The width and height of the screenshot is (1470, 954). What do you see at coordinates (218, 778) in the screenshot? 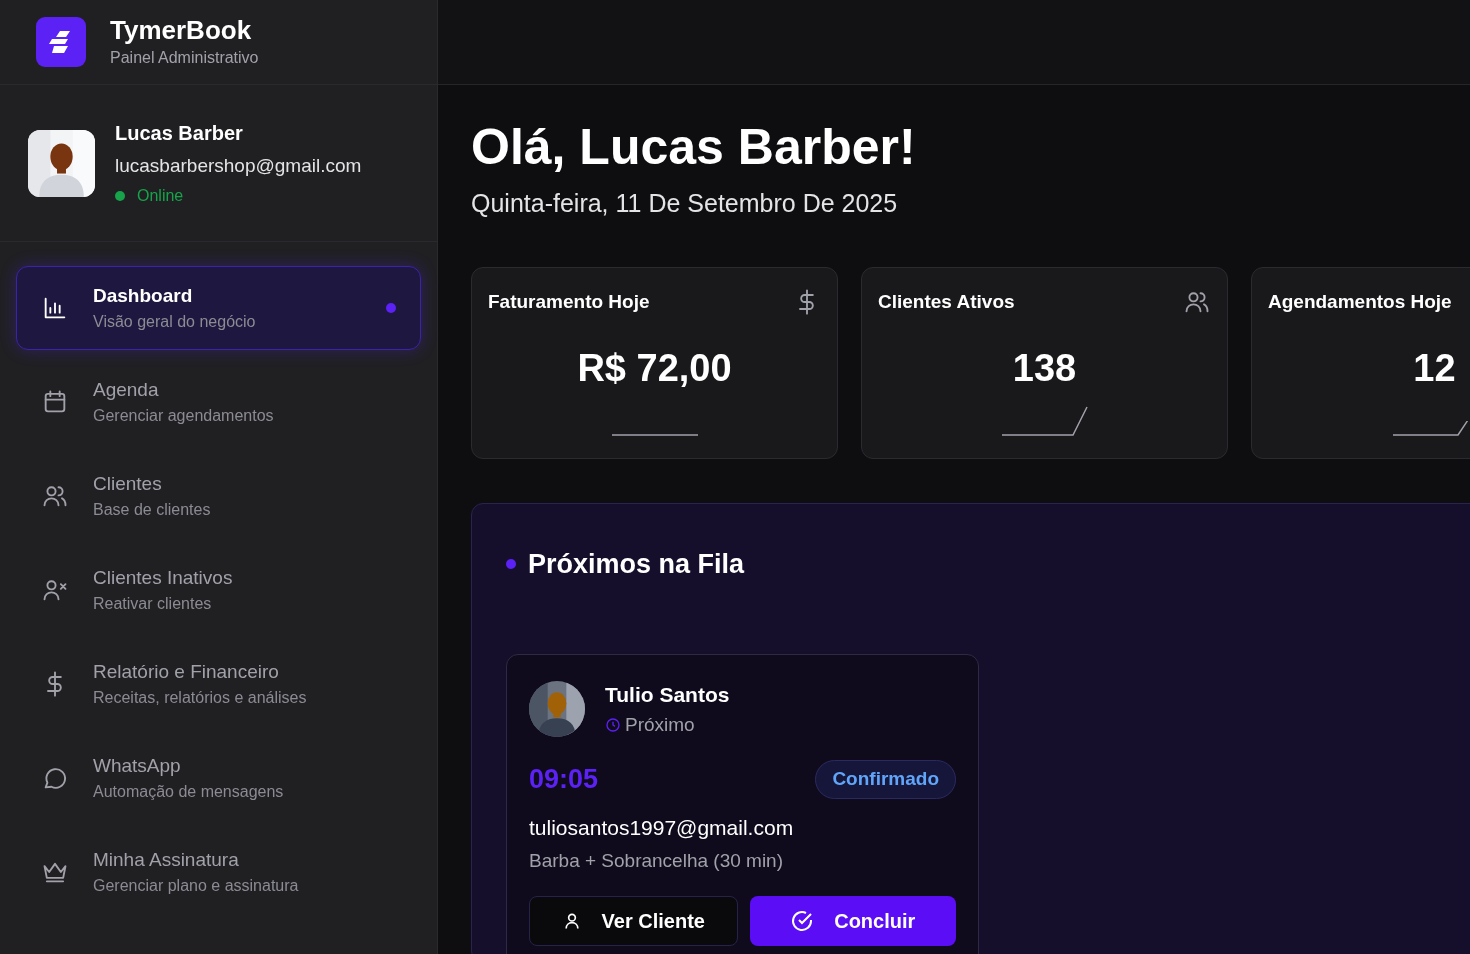
I see `nav-item: WhatsApp Automação de mensagens` at bounding box center [218, 778].